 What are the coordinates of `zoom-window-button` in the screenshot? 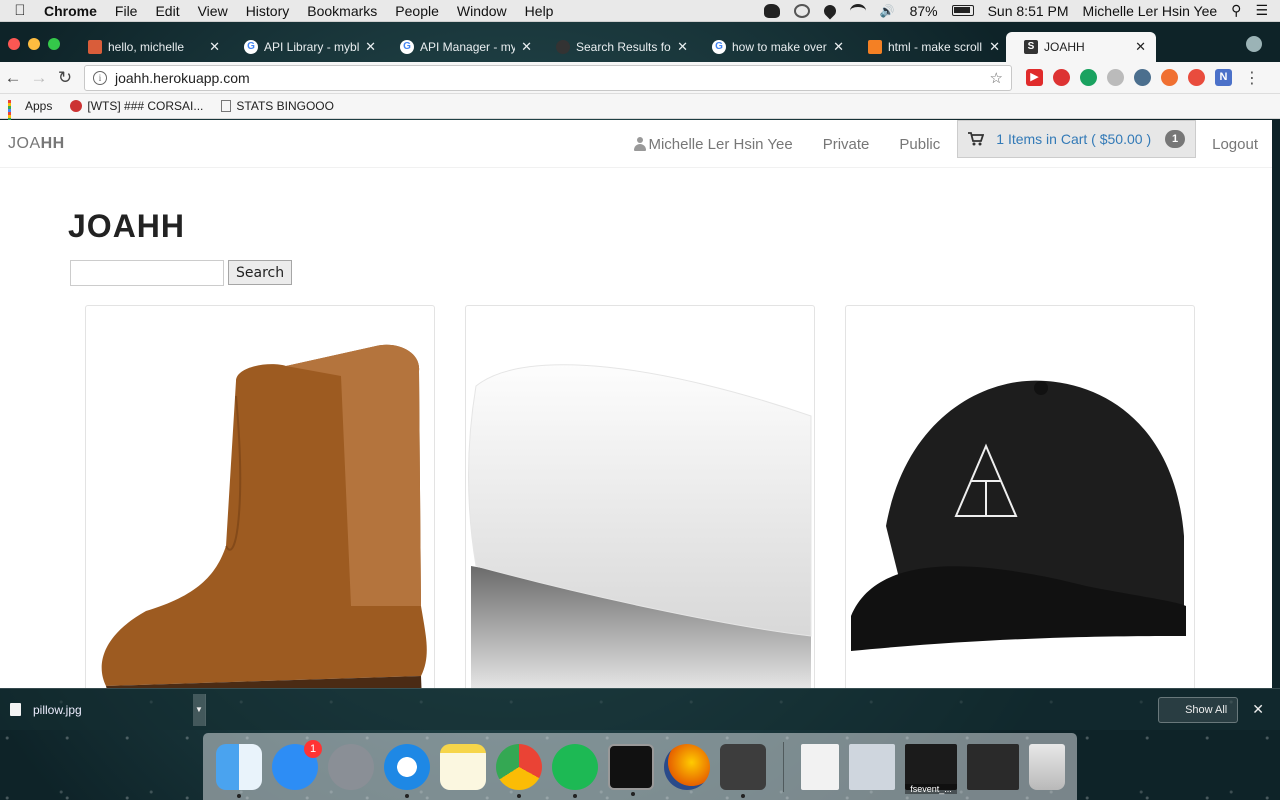 It's located at (54, 44).